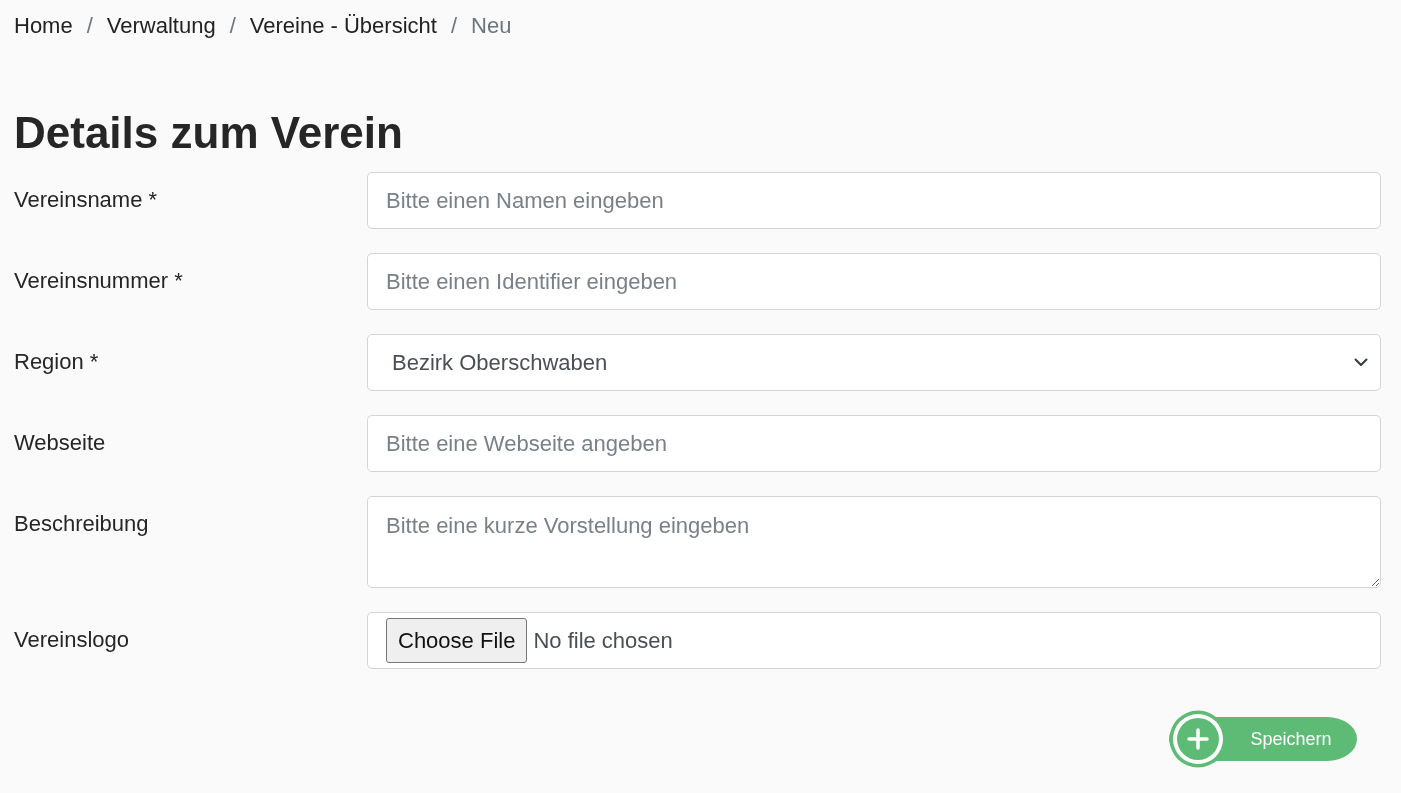  What do you see at coordinates (1361, 362) in the screenshot?
I see `chevron-down-icon` at bounding box center [1361, 362].